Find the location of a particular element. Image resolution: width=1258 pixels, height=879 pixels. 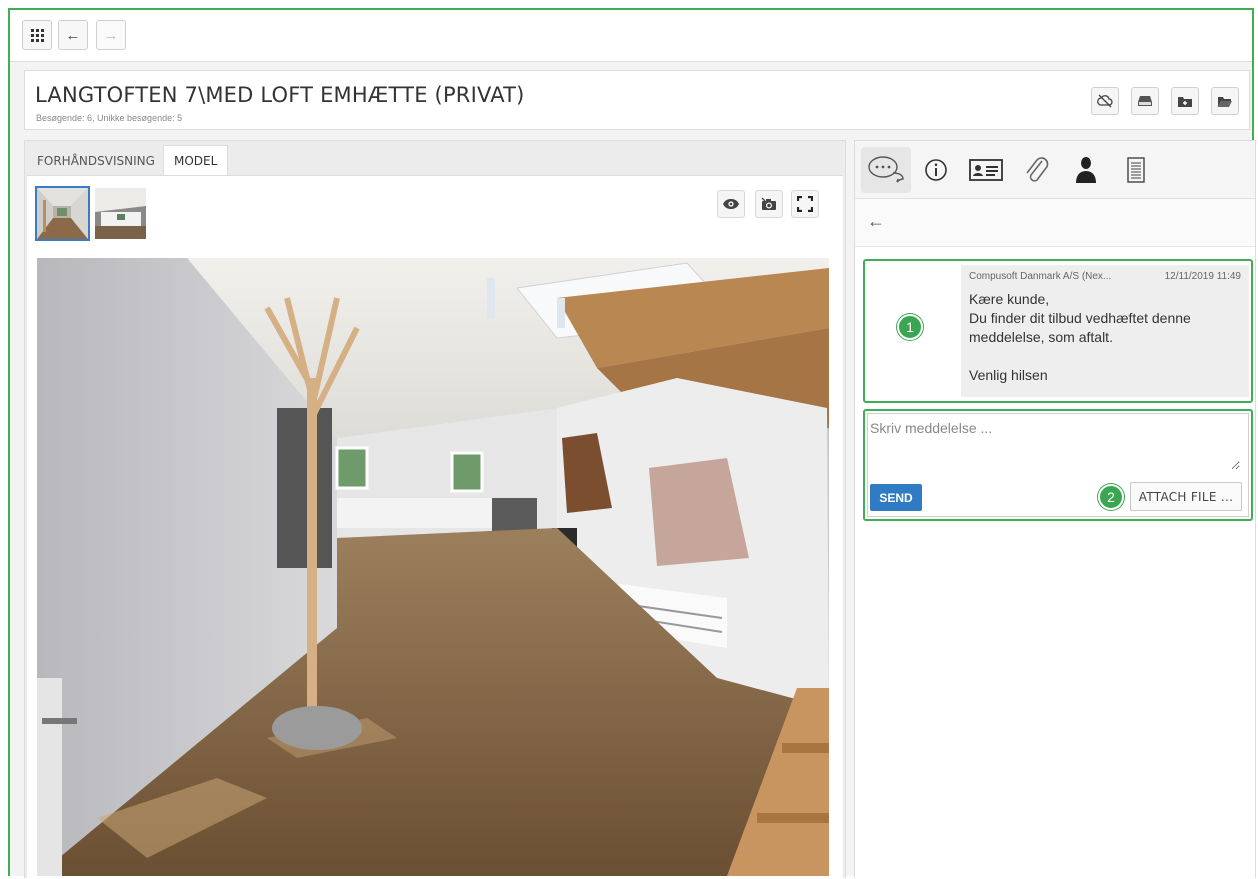

folder-add-icon is located at coordinates (1185, 101).